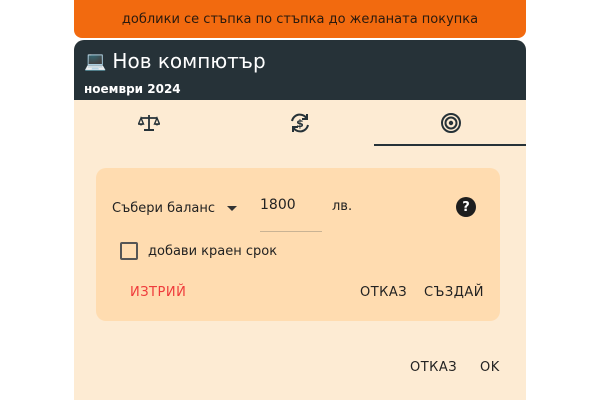 The image size is (600, 400). I want to click on deadline-row: добави краен срок, so click(198, 251).